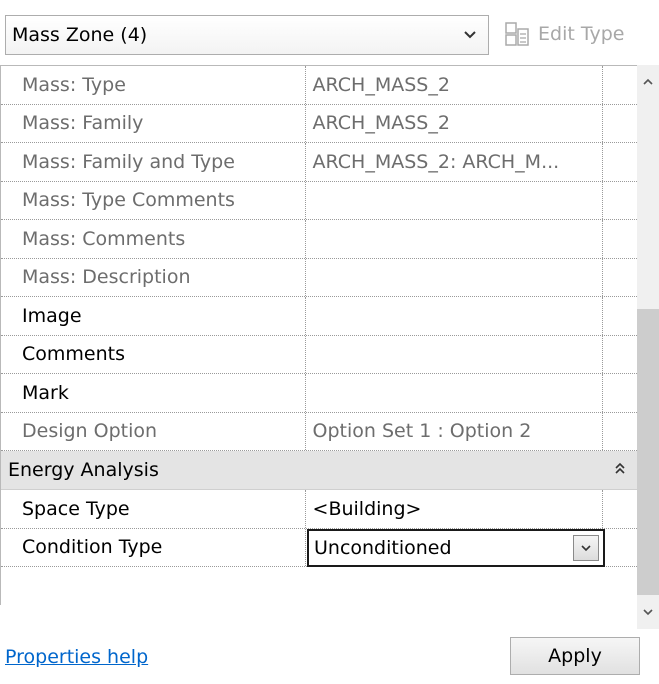 This screenshot has width=659, height=684. What do you see at coordinates (648, 452) in the screenshot?
I see `scrollbar-thumb` at bounding box center [648, 452].